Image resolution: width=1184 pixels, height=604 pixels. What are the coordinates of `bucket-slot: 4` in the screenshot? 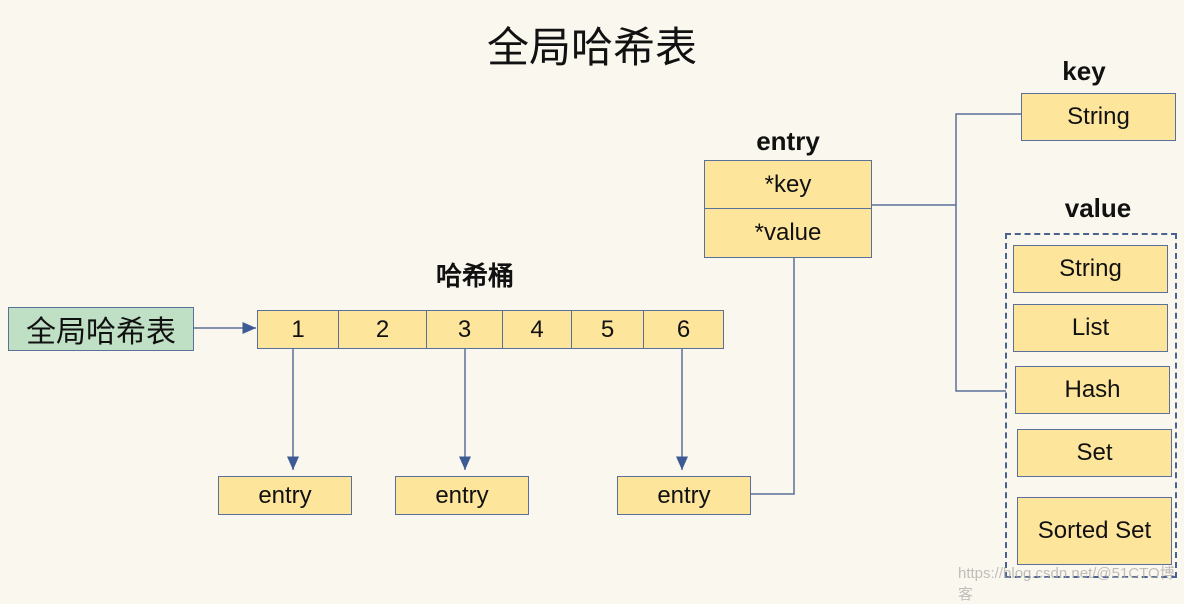 It's located at (537, 329).